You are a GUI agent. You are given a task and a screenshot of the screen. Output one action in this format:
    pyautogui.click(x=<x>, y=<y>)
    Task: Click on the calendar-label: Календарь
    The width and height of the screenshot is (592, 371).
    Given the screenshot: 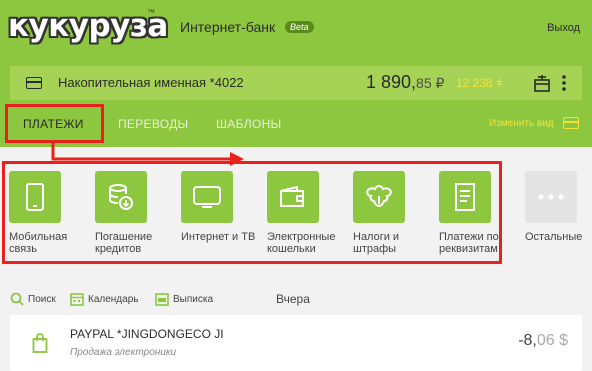 What is the action you would take?
    pyautogui.click(x=113, y=299)
    